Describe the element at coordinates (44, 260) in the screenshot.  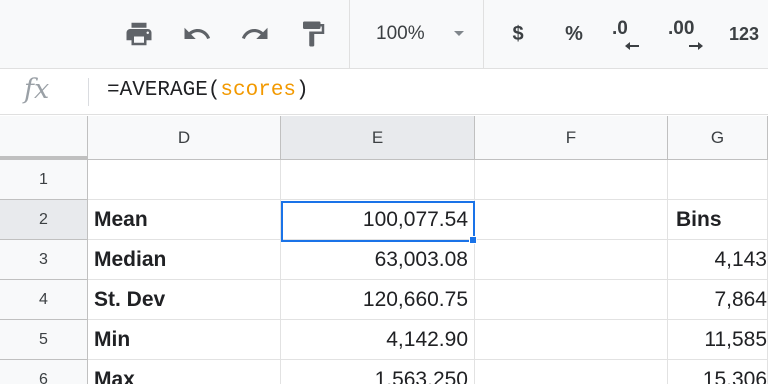
I see `row-header: 3` at that location.